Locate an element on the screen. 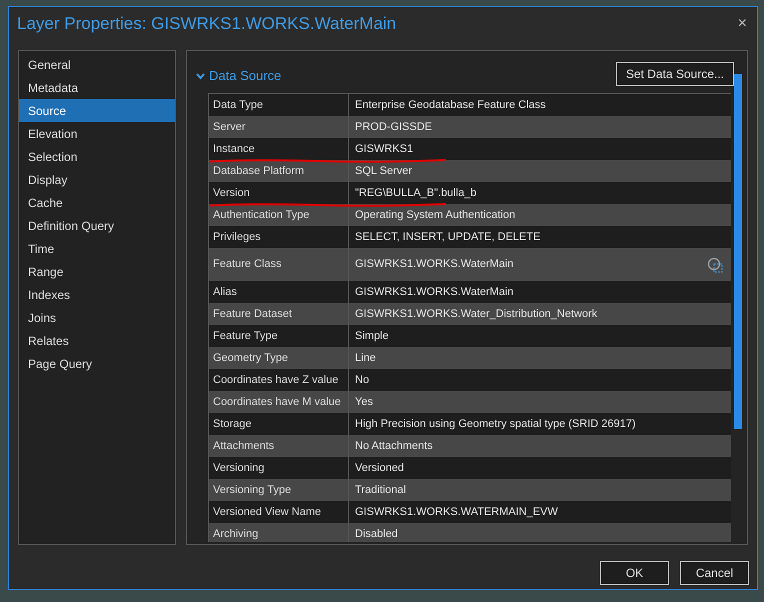 The image size is (764, 602). property-value-cell-text: No is located at coordinates (362, 380).